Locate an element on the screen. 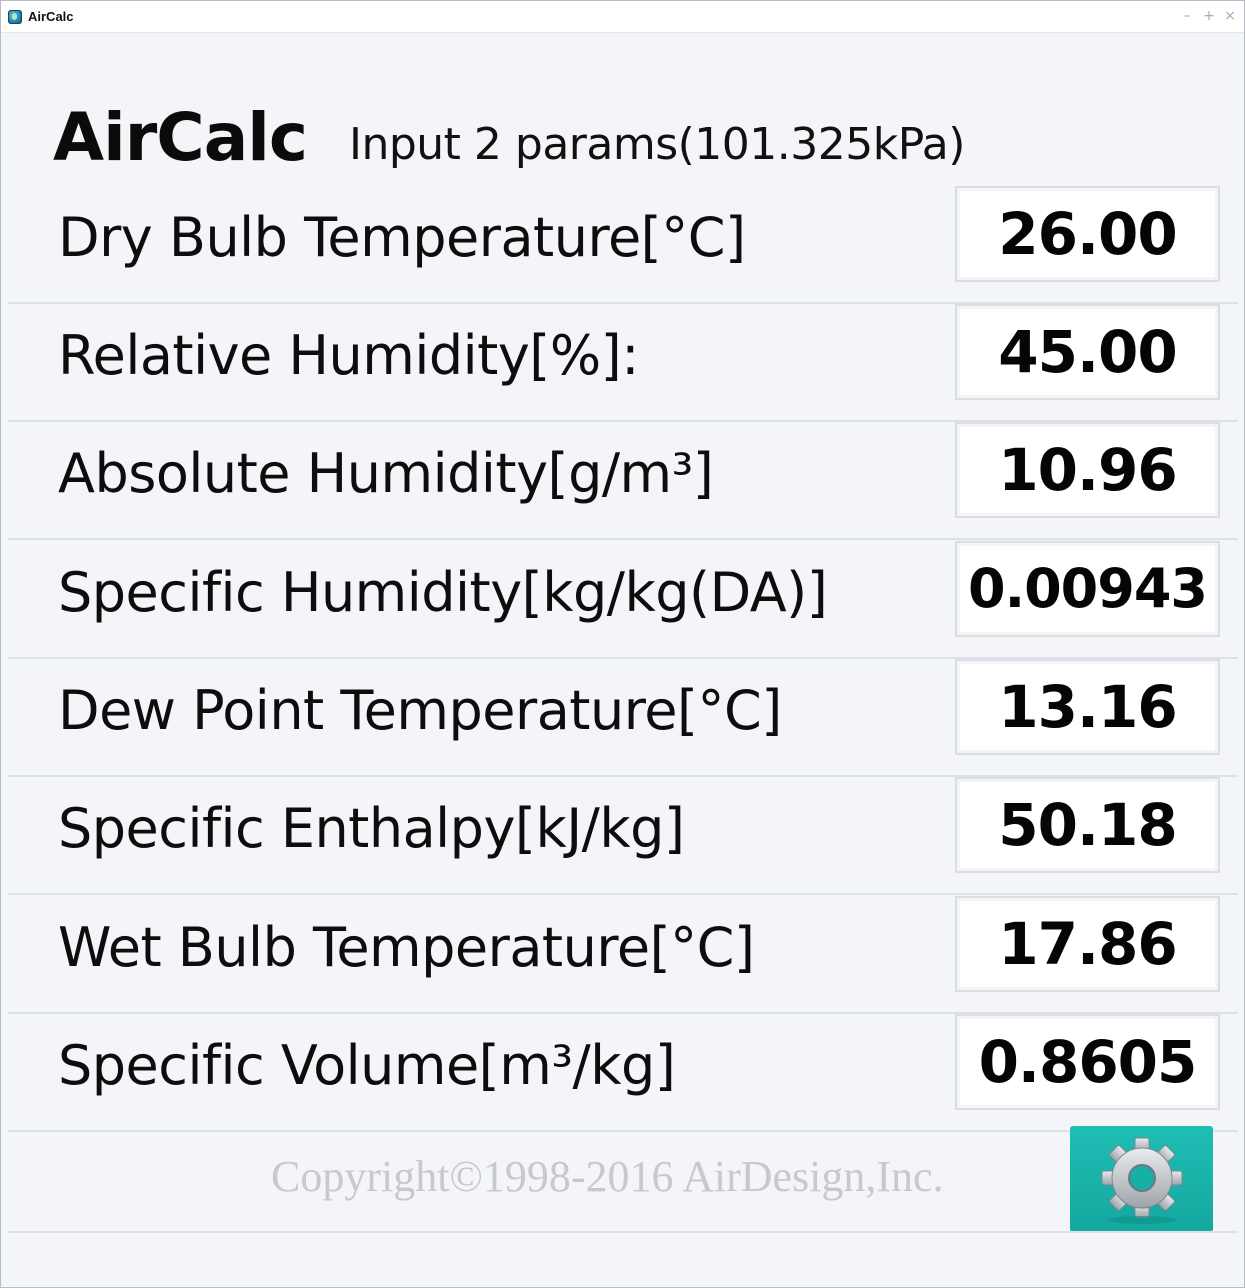 This screenshot has width=1245, height=1288. row-wet-bulb: Wet Bulb Temperature[°C] 17.86 is located at coordinates (623, 955).